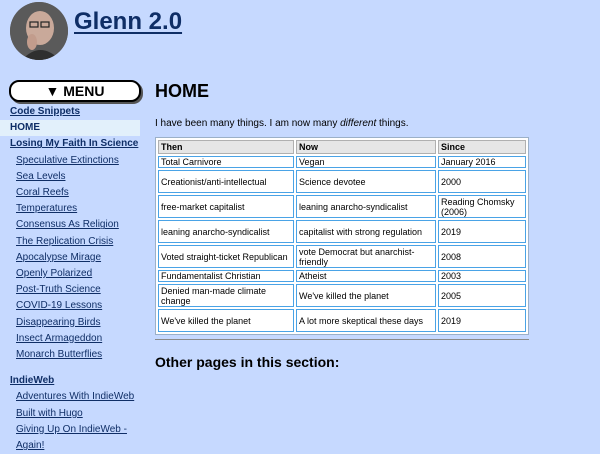 The width and height of the screenshot is (600, 454). What do you see at coordinates (366, 181) in the screenshot?
I see `table-cell: Science devotee` at bounding box center [366, 181].